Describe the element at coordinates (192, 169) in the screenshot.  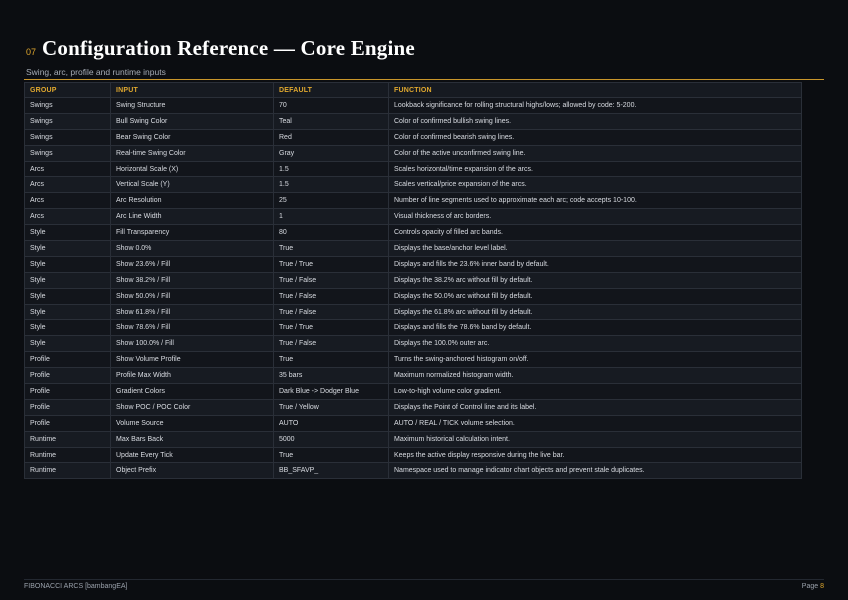
I see `cell-input: Horizontal Scale (X)` at that location.